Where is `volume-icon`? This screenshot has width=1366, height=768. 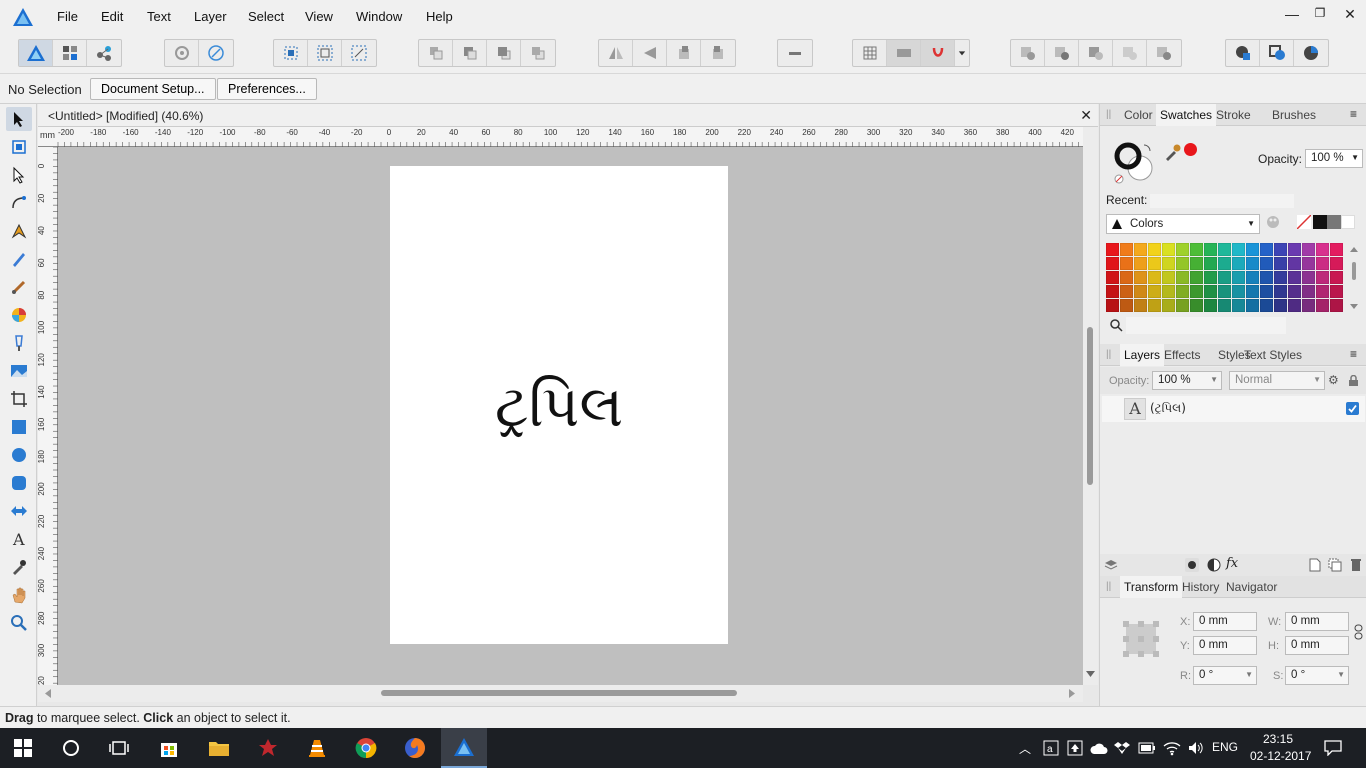
volume-icon is located at coordinates (1196, 748).